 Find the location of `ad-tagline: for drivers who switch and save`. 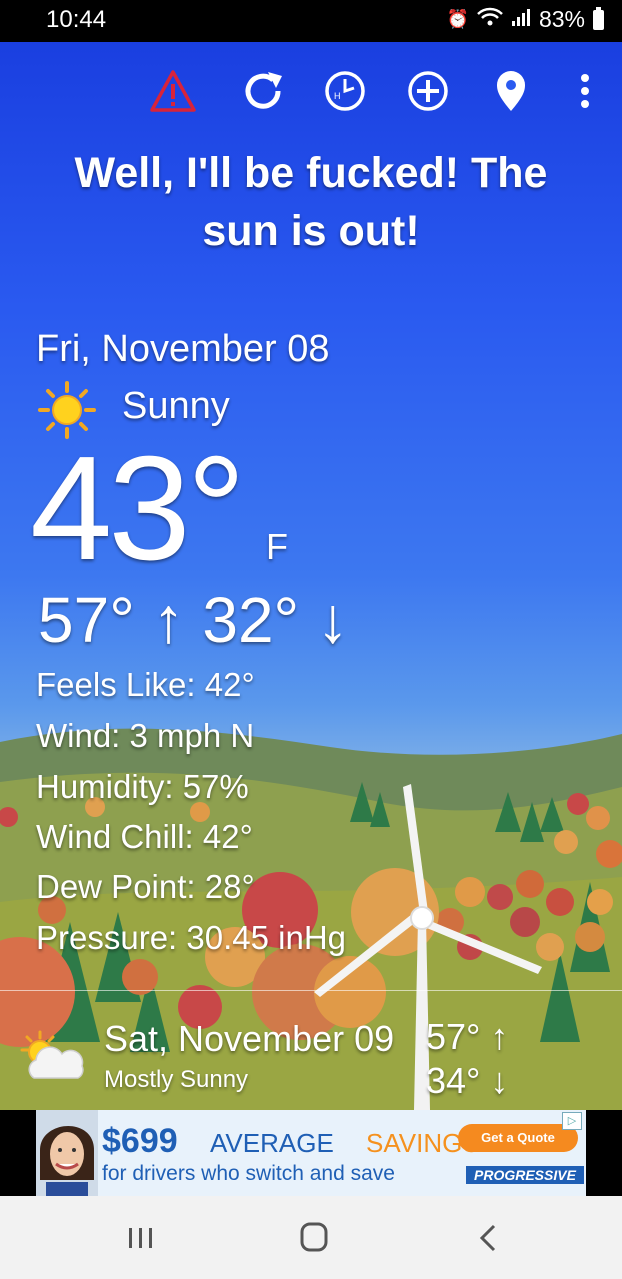

ad-tagline: for drivers who switch and save is located at coordinates (248, 1173).